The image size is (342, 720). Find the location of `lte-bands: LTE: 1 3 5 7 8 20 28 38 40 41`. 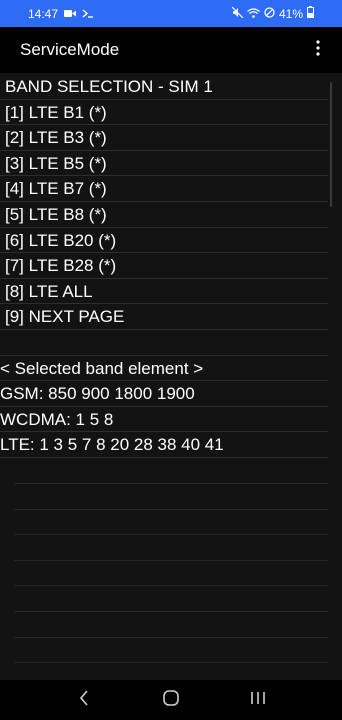

lte-bands: LTE: 1 3 5 7 8 20 28 38 40 41 is located at coordinates (164, 445).